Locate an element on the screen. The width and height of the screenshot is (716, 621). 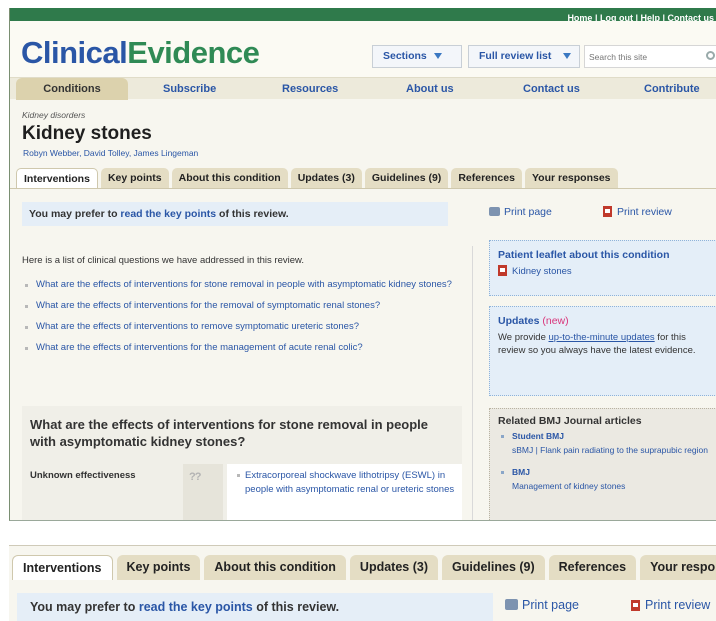
search-icon is located at coordinates (710, 55).